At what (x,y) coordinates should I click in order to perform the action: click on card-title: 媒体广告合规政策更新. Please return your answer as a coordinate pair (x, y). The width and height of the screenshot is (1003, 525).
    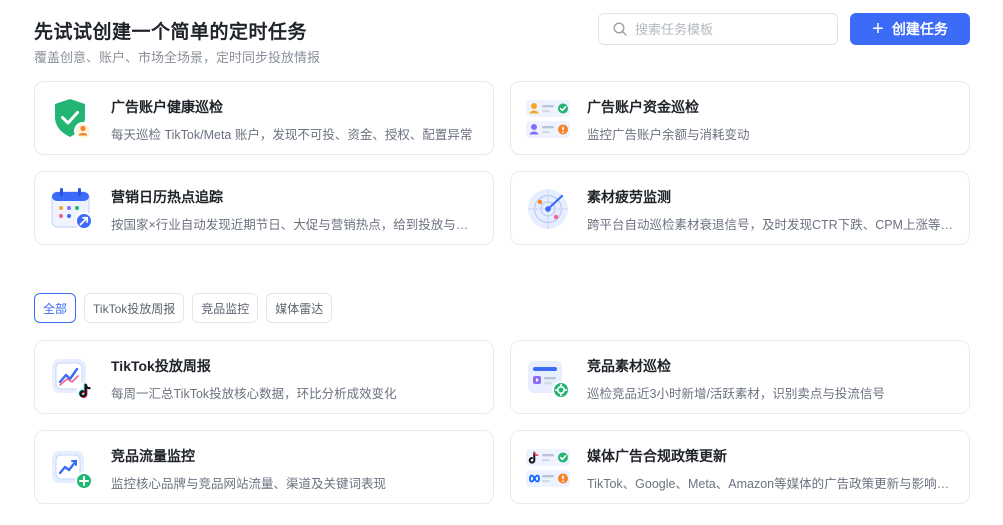
    Looking at the image, I should click on (657, 456).